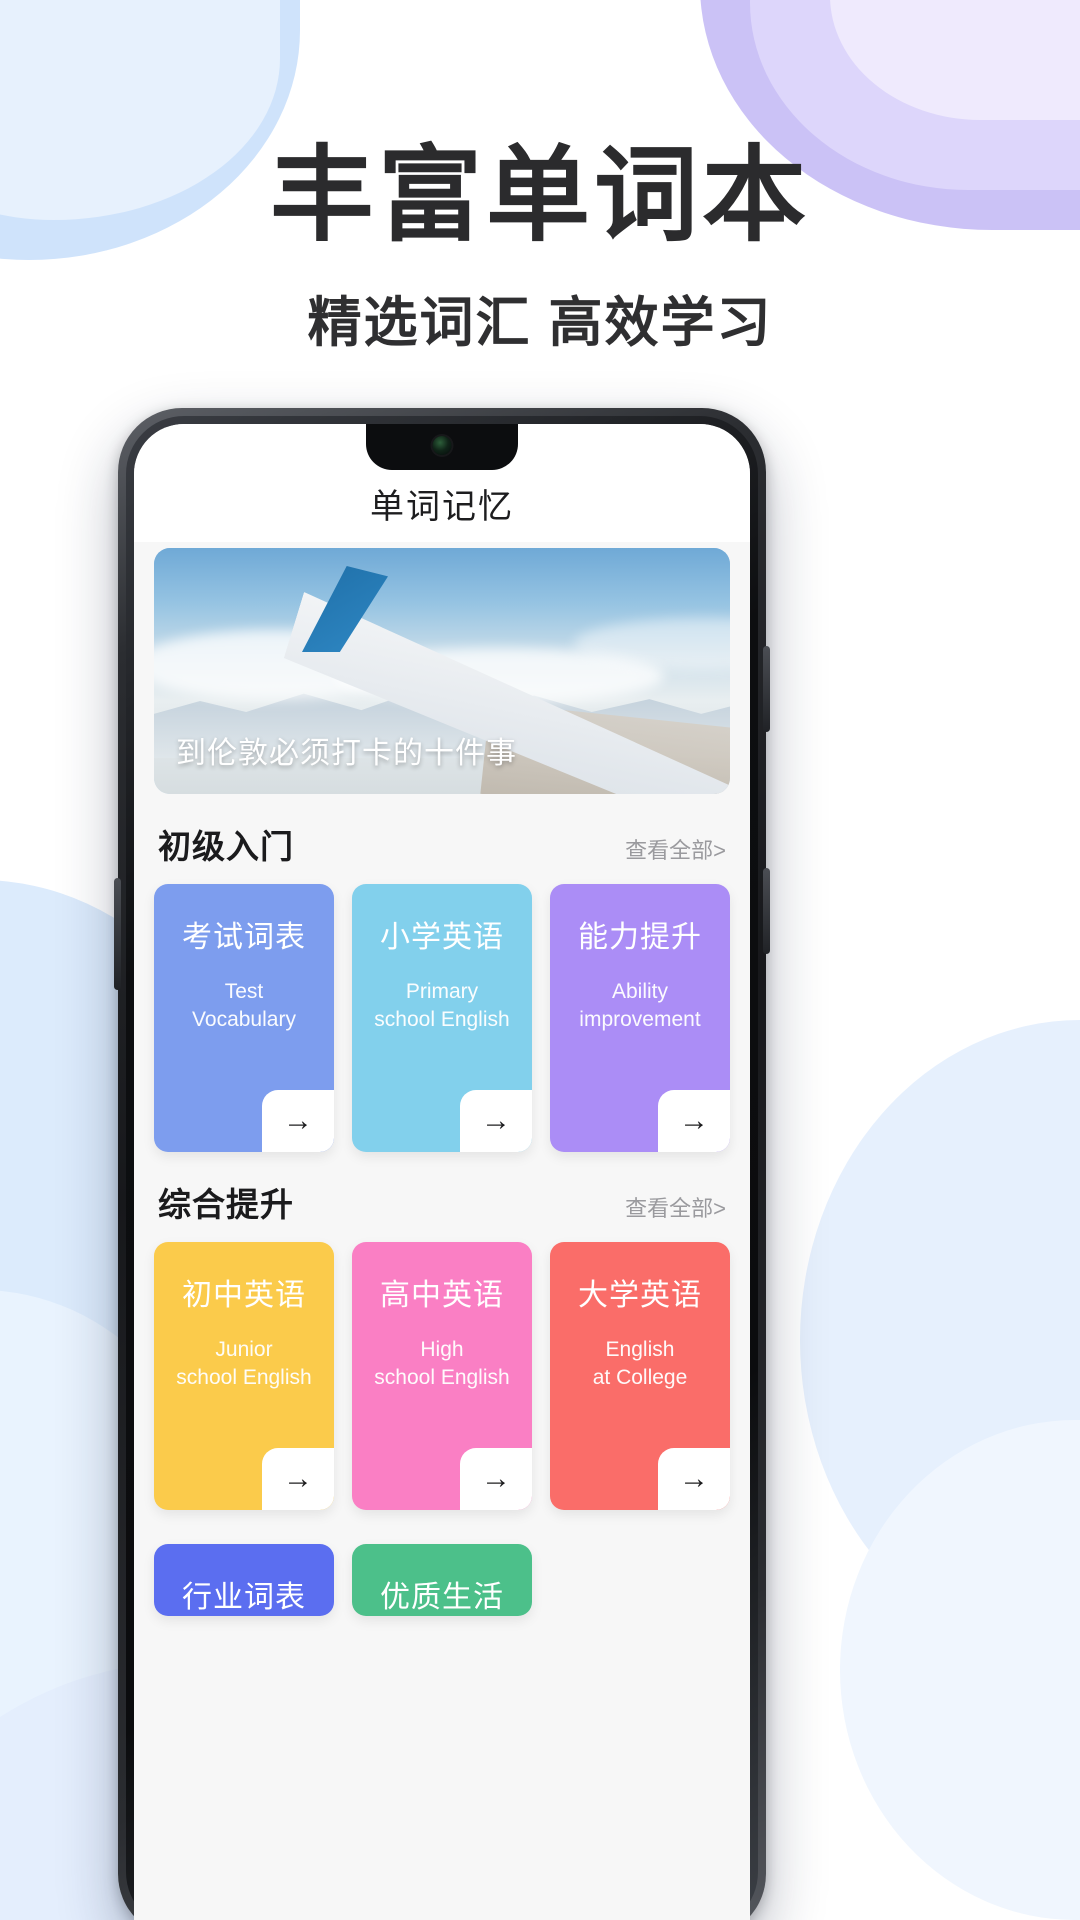 This screenshot has height=1920, width=1080. Describe the element at coordinates (442, 1364) in the screenshot. I see `card-title-en: High school English` at that location.